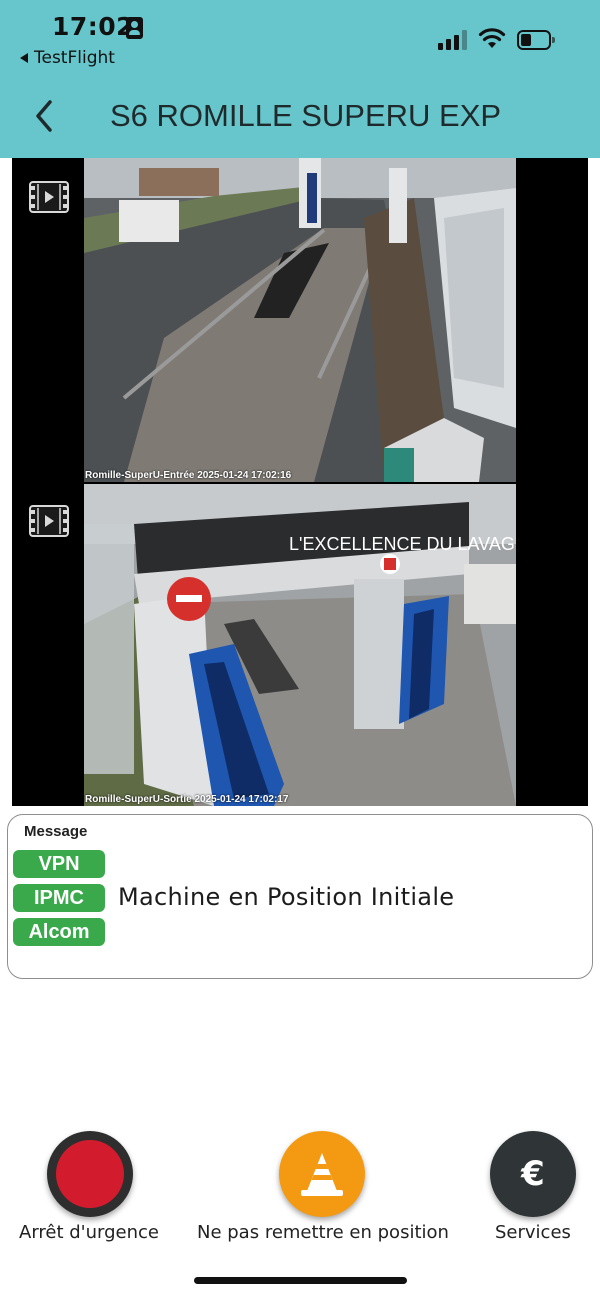 This screenshot has width=600, height=1298. Describe the element at coordinates (59, 932) in the screenshot. I see `alcom-status-badge: Alcom` at that location.